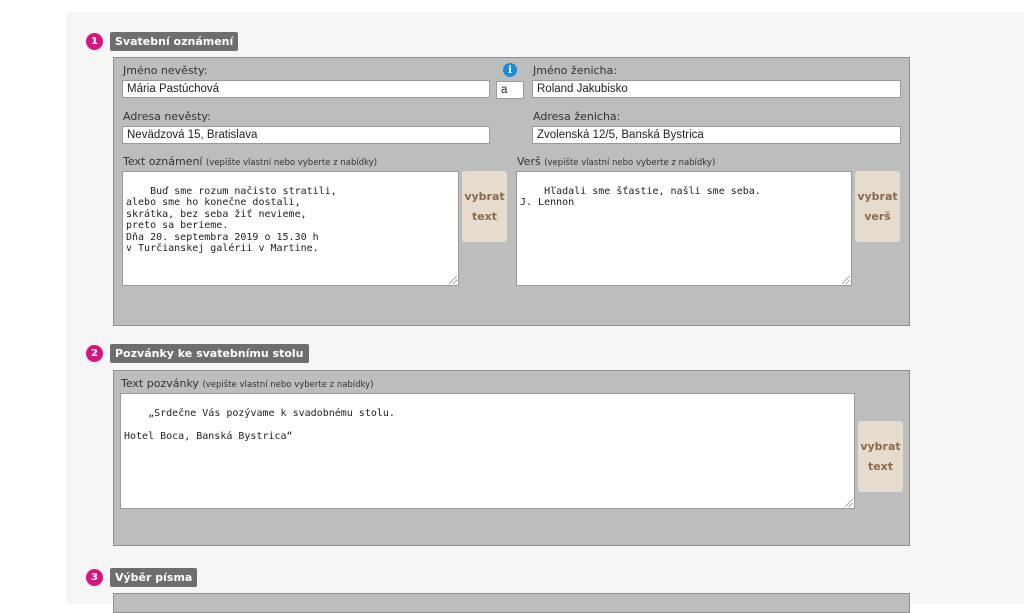 This screenshot has height=613, width=1024. Describe the element at coordinates (165, 70) in the screenshot. I see `bride-name-label: Jméno nevěsty:` at that location.